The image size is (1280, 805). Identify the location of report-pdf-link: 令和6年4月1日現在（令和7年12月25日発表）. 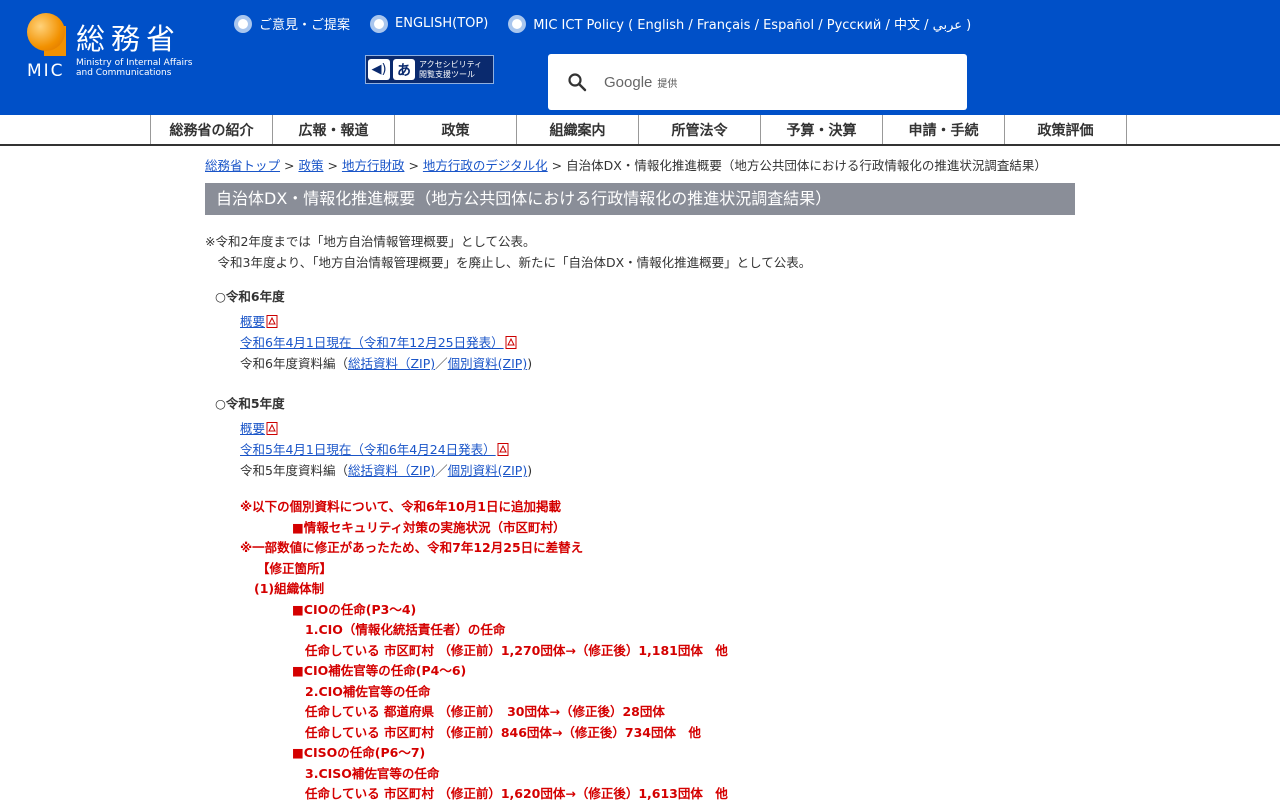
(372, 342).